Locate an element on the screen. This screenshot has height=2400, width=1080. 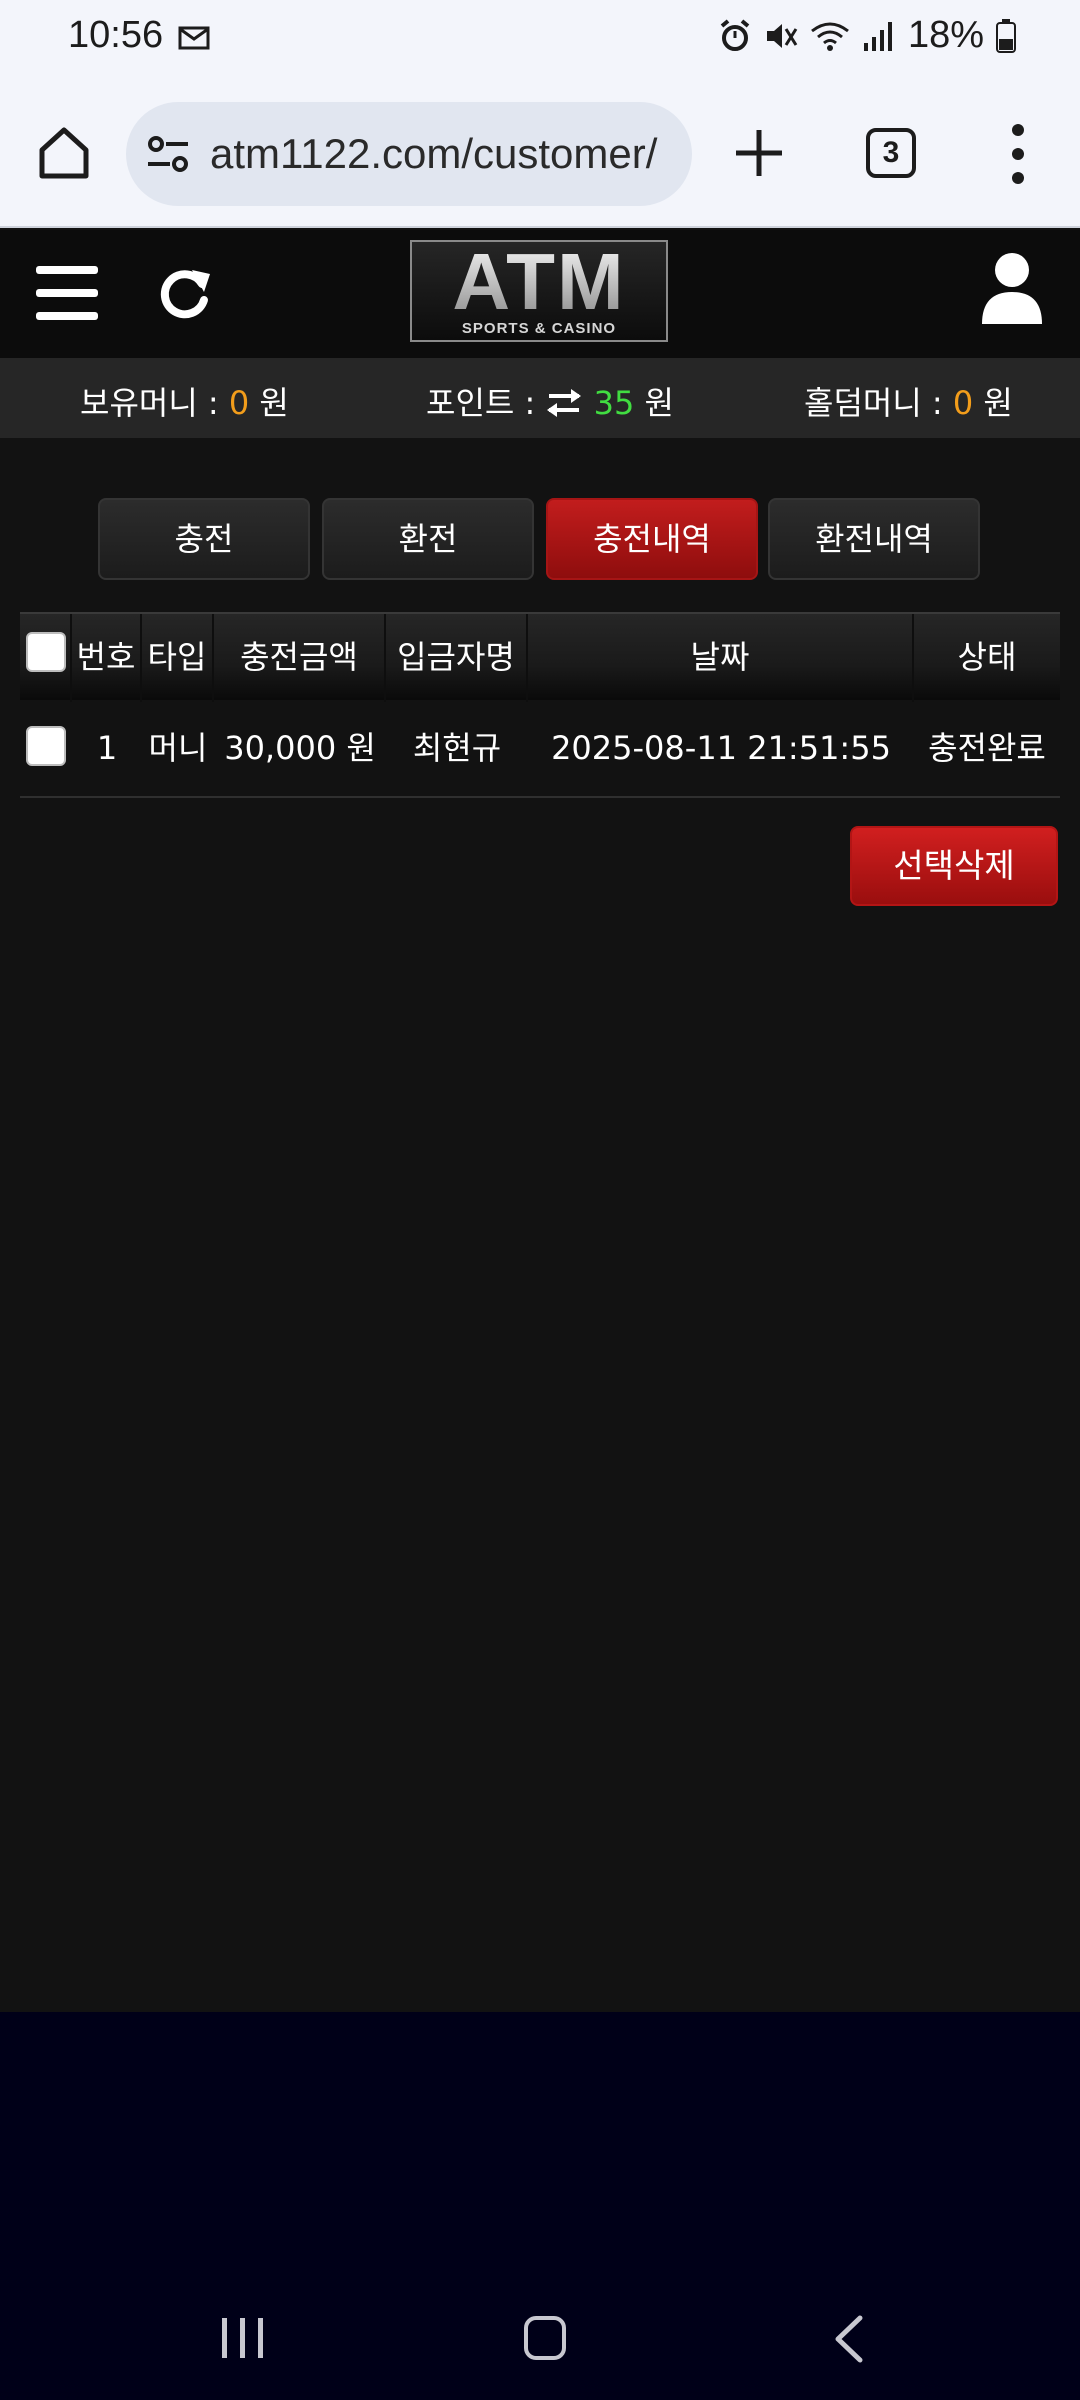
address-bar: atm1122.com/customer/ is located at coordinates (409, 154).